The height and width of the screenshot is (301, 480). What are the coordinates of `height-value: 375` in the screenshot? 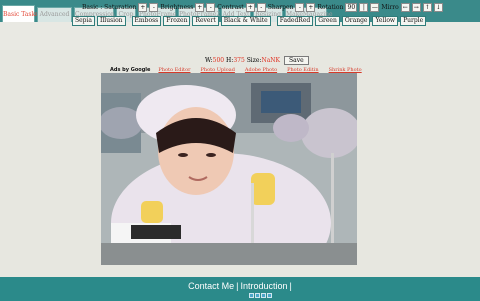 It's located at (239, 60).